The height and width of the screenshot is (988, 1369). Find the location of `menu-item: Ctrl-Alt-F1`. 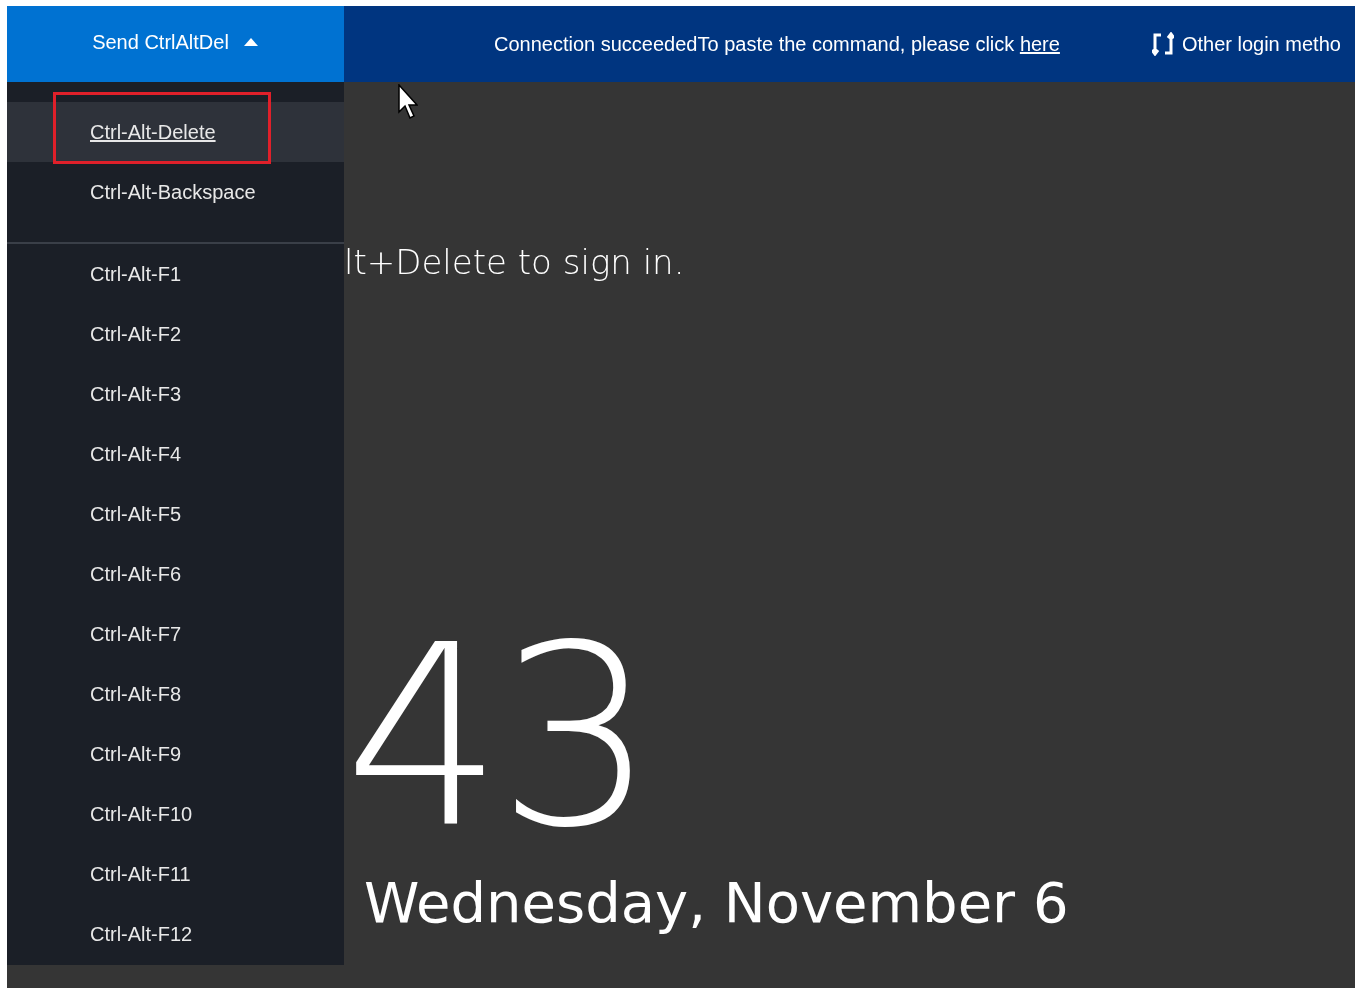

menu-item: Ctrl-Alt-F1 is located at coordinates (175, 274).